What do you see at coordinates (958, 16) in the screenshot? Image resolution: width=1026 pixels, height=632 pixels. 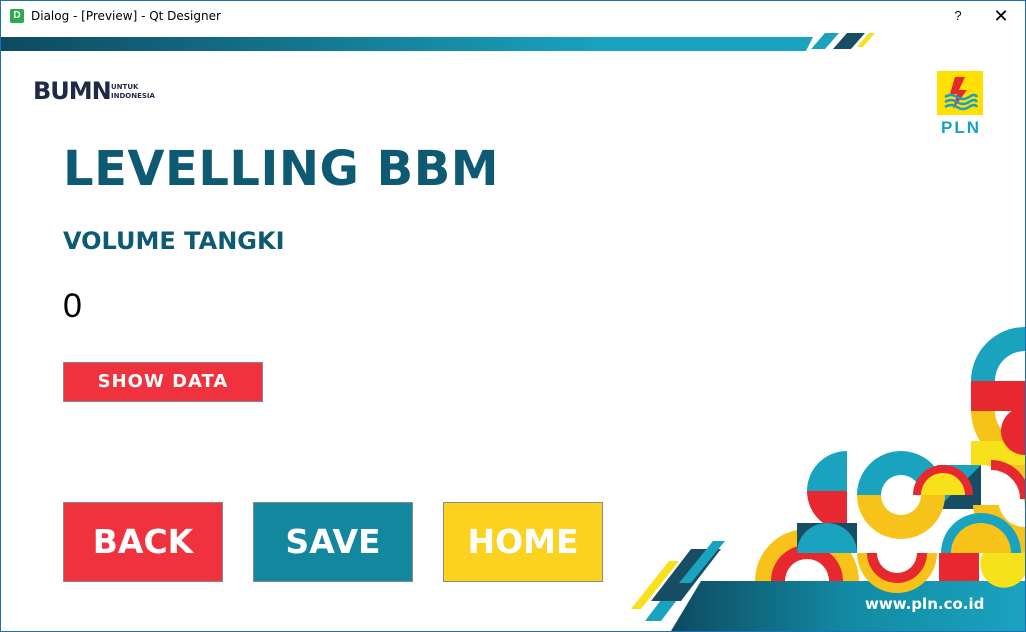 I see `help-button: ?` at bounding box center [958, 16].